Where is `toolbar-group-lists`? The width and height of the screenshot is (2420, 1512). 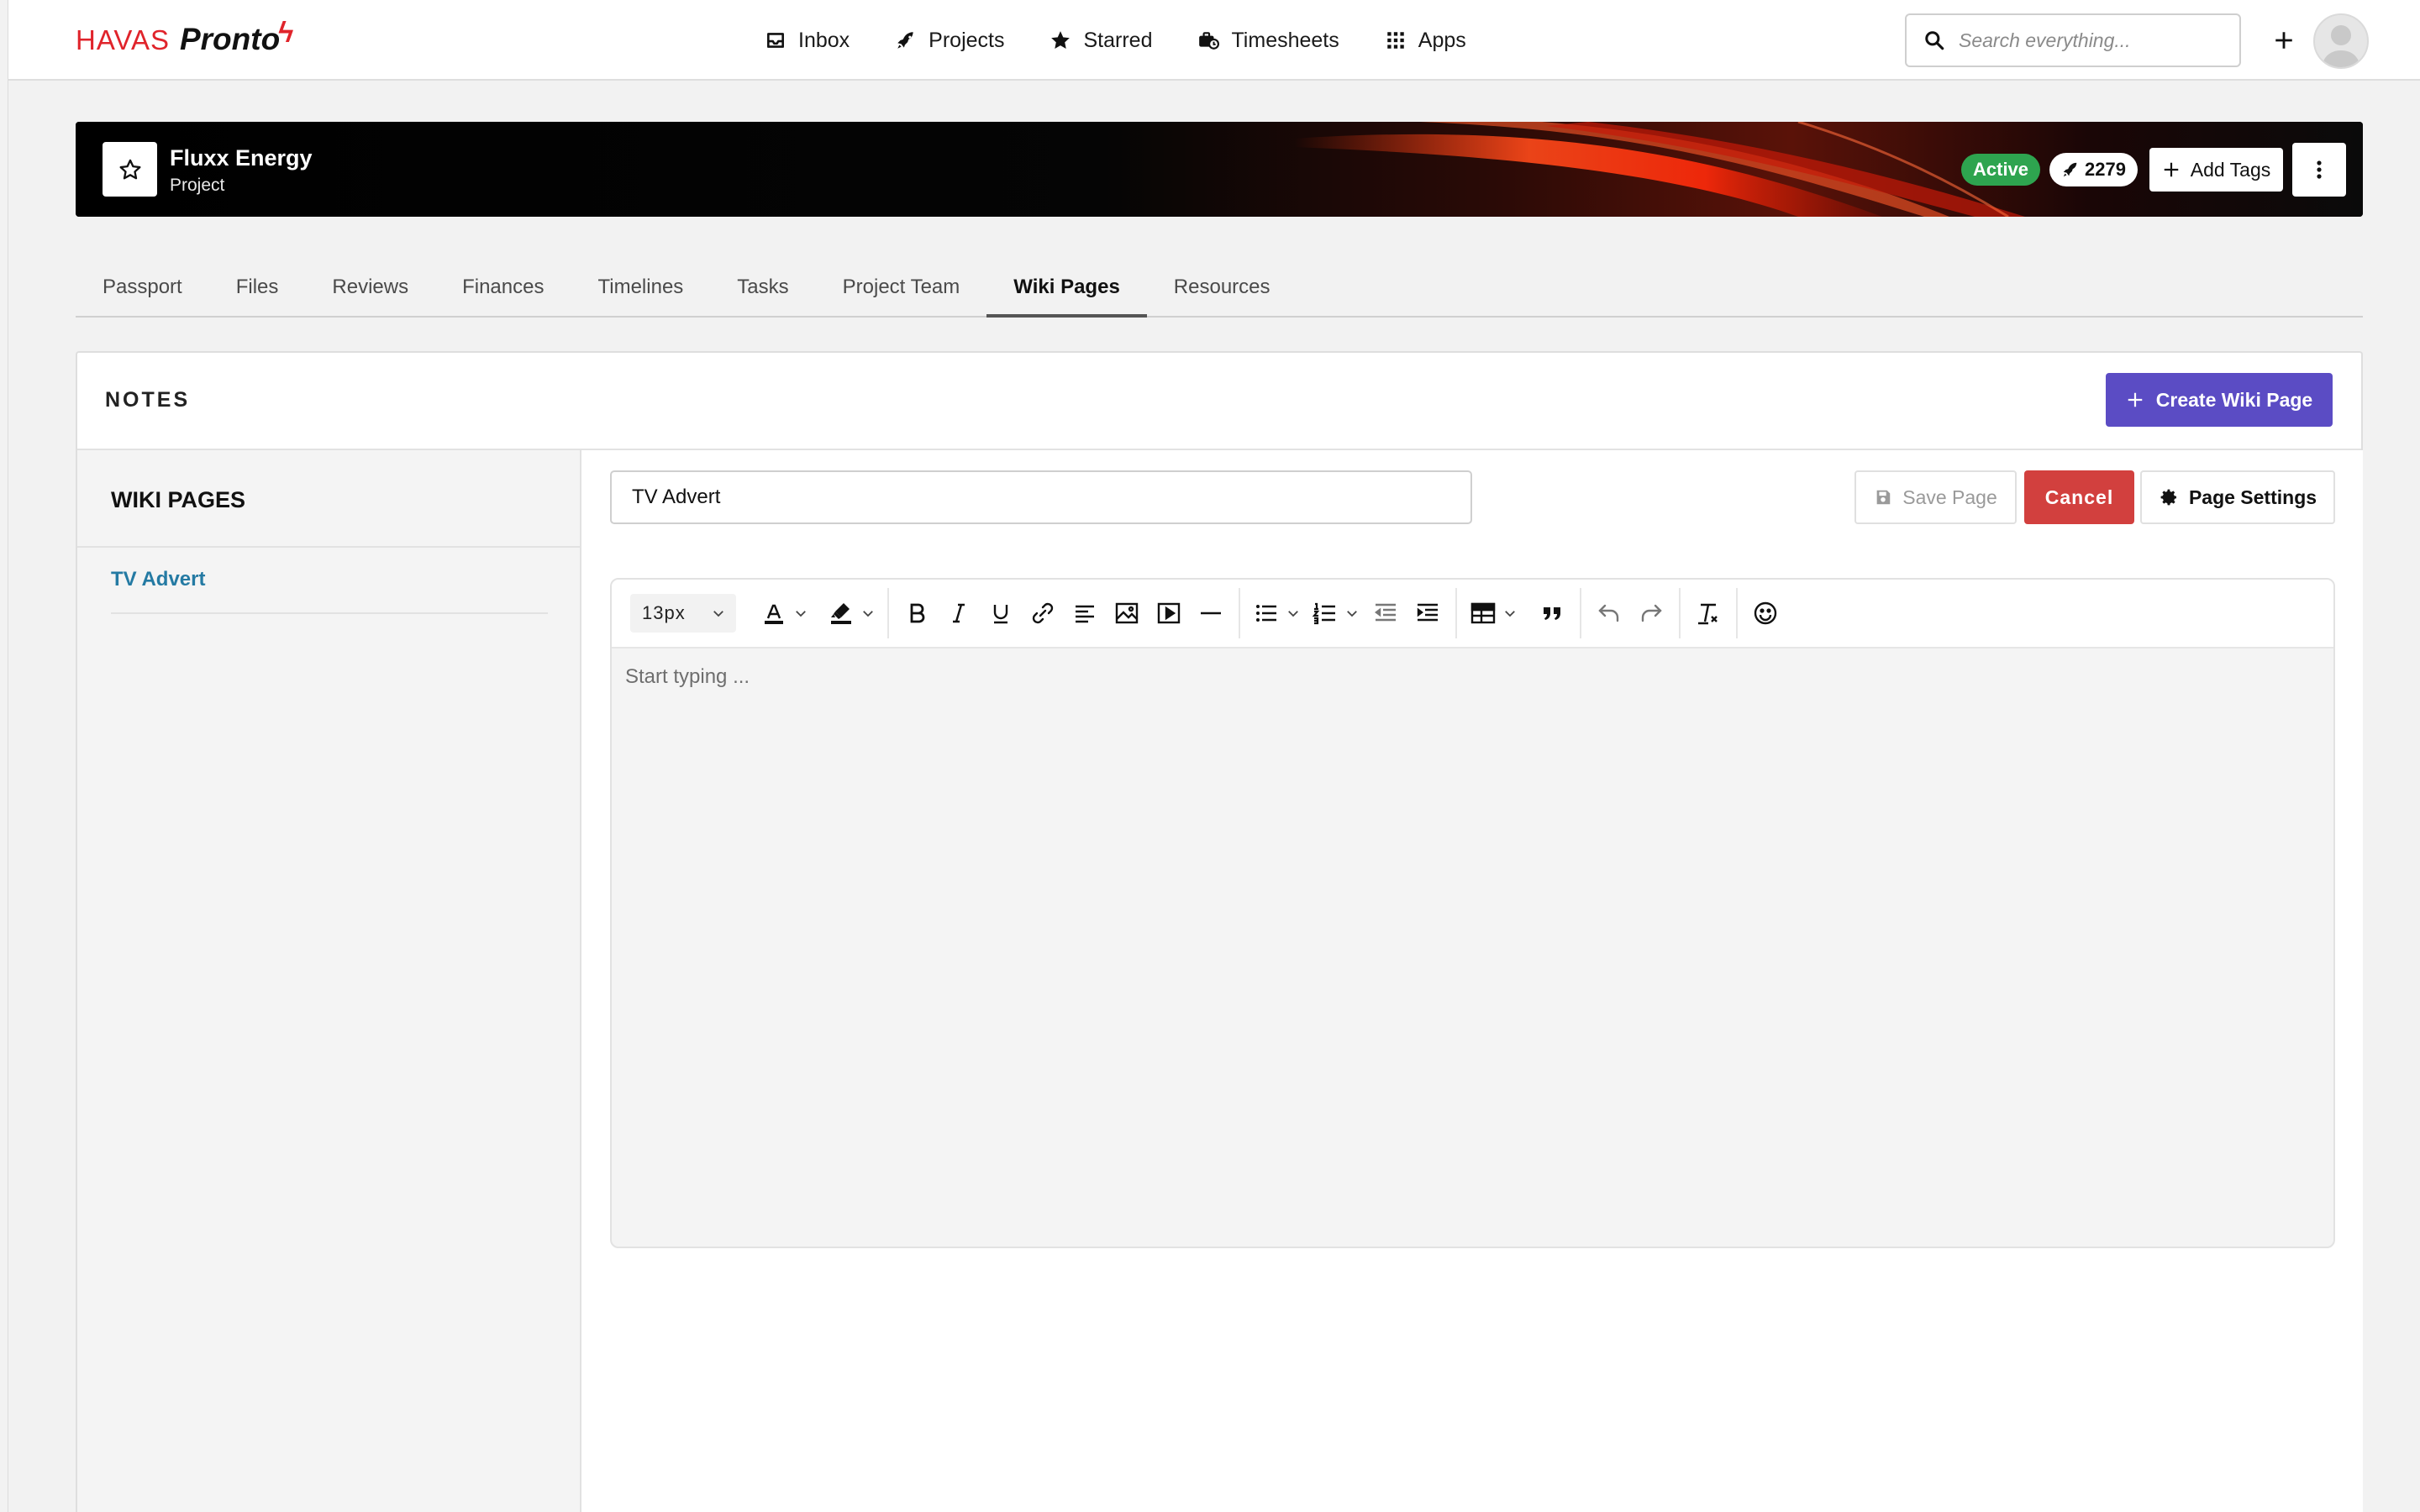 toolbar-group-lists is located at coordinates (1348, 613).